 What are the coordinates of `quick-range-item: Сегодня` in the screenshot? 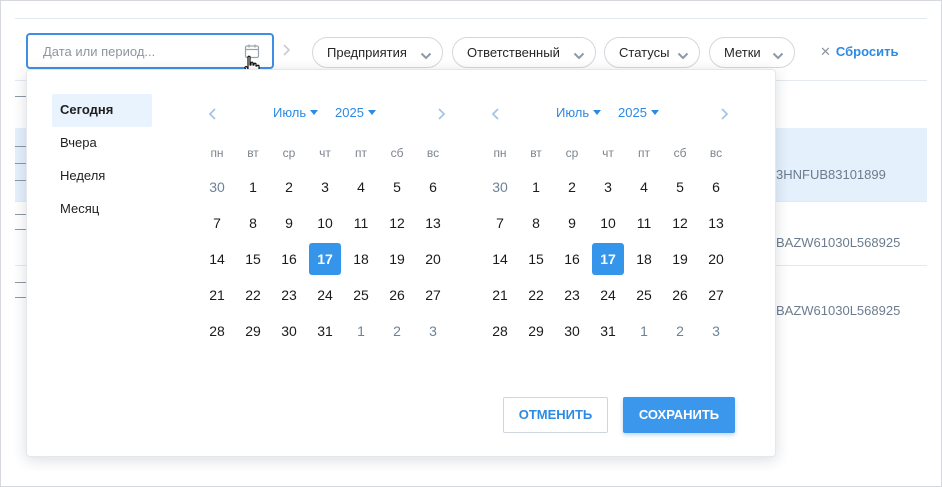 It's located at (102, 110).